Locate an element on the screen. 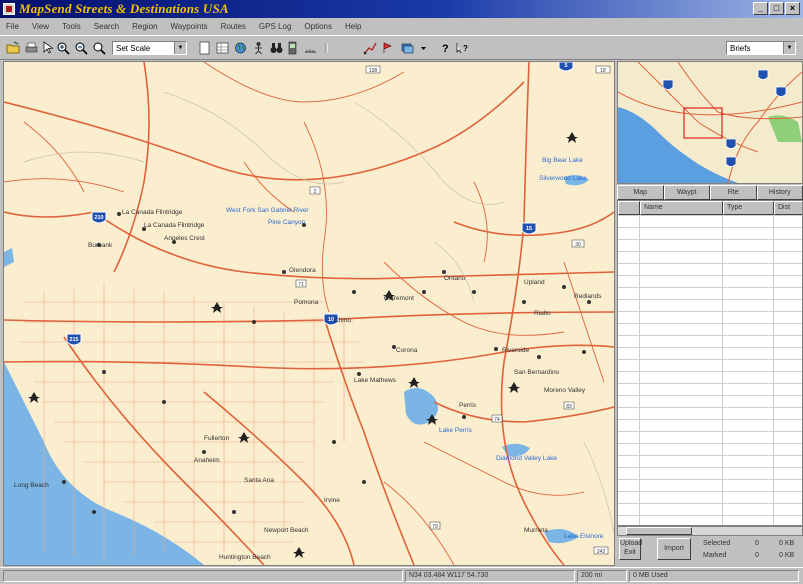 Image resolution: width=803 pixels, height=584 pixels. place-label: Upland is located at coordinates (534, 282).